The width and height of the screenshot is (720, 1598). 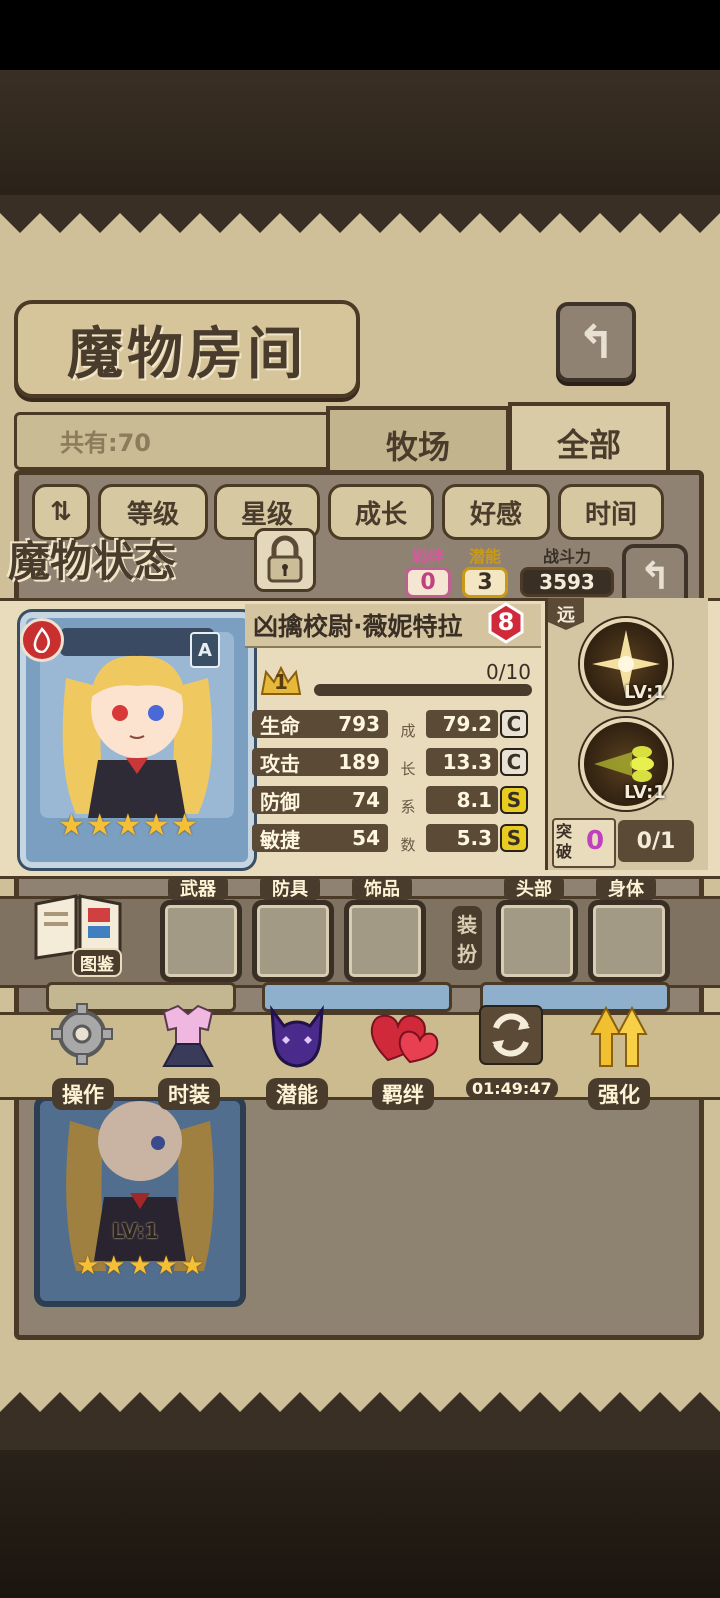 I want to click on power-stat: 战斗力 3593, so click(x=567, y=570).